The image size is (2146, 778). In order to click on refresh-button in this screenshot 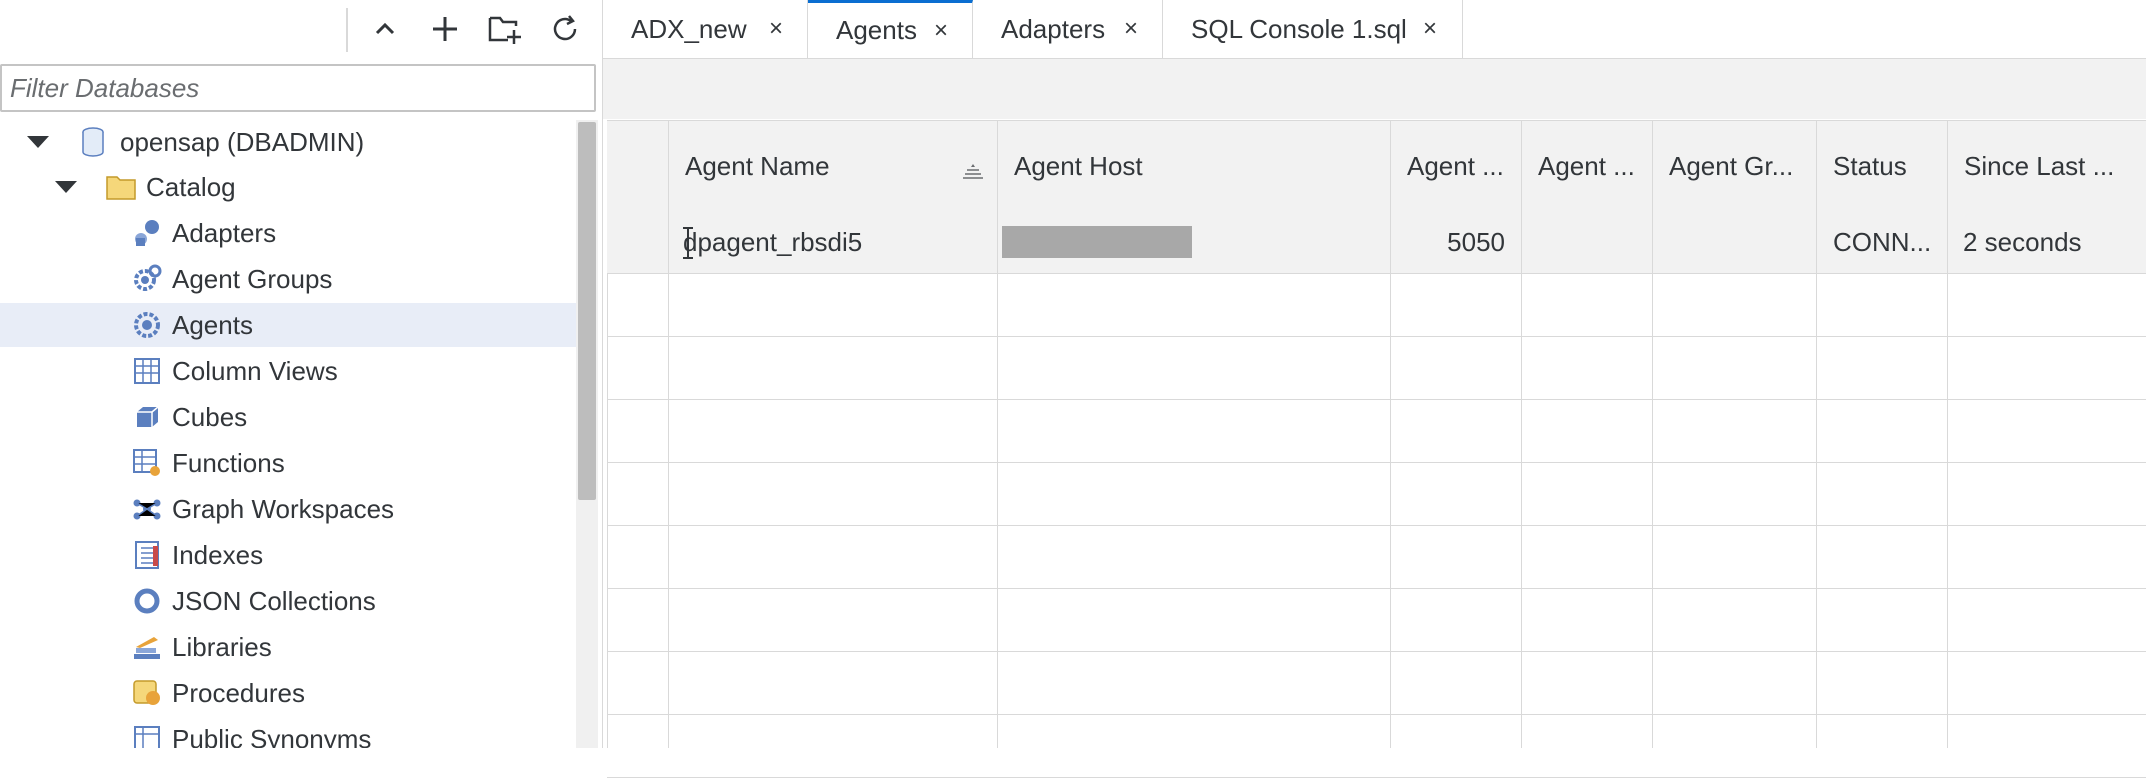, I will do `click(565, 29)`.